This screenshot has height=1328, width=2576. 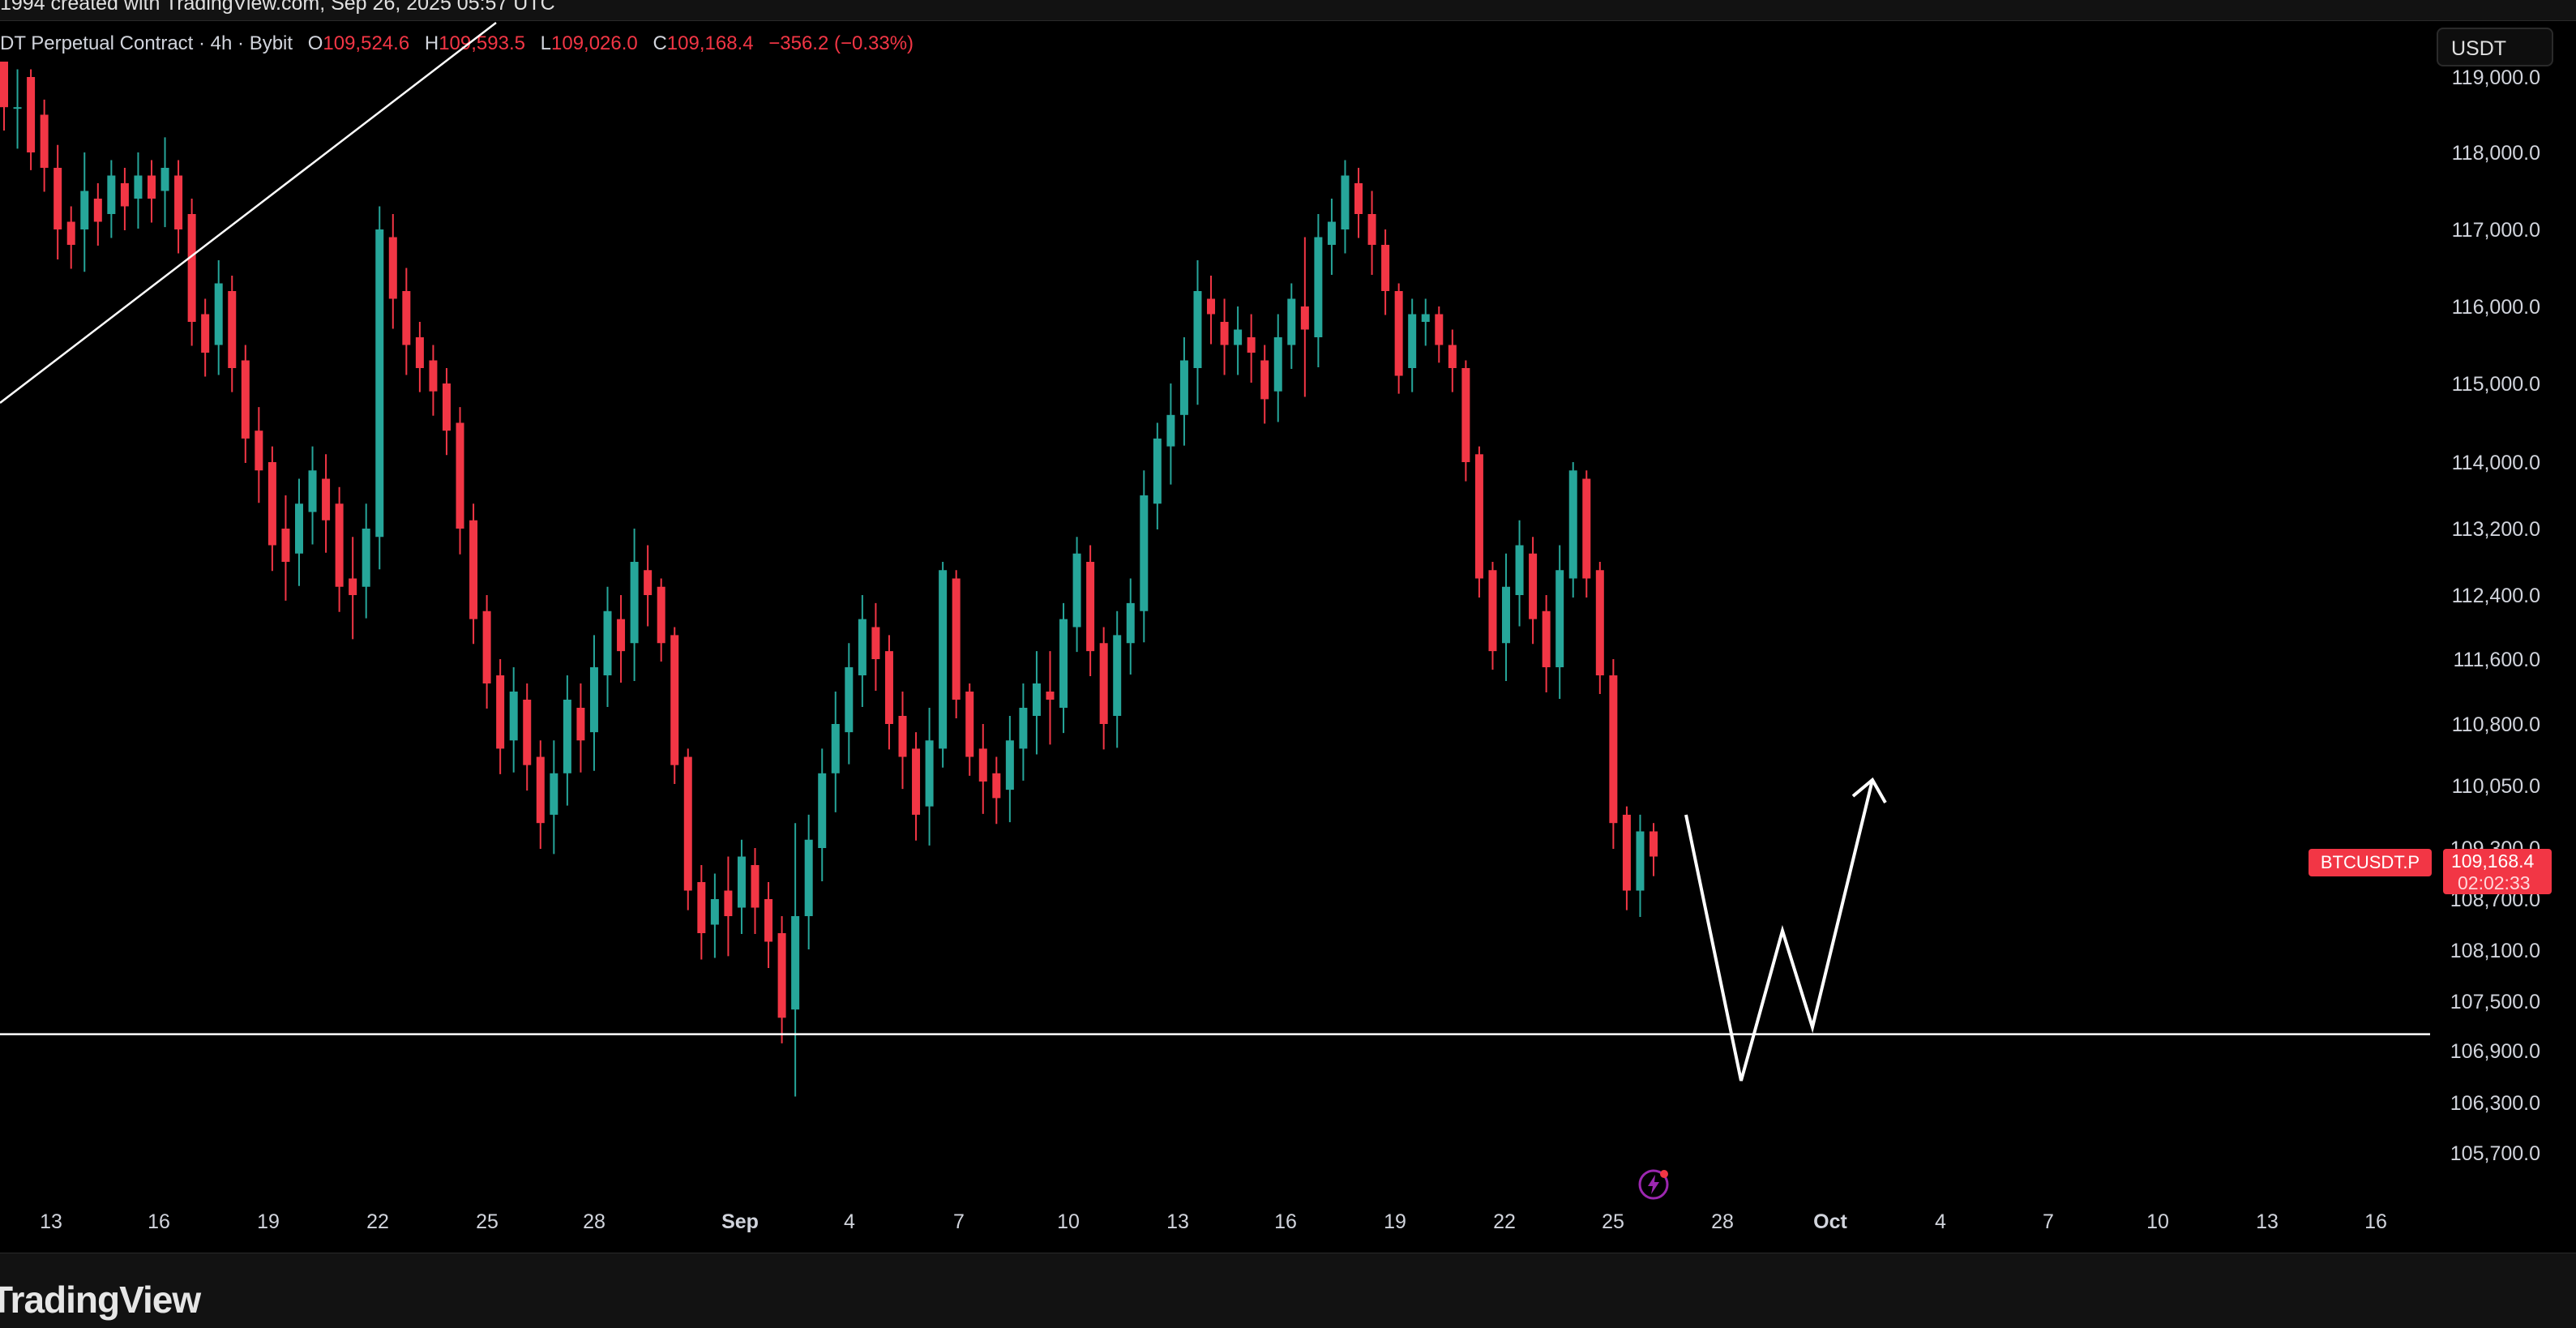 What do you see at coordinates (2496, 307) in the screenshot?
I see `price-axis-label: 116,000.0` at bounding box center [2496, 307].